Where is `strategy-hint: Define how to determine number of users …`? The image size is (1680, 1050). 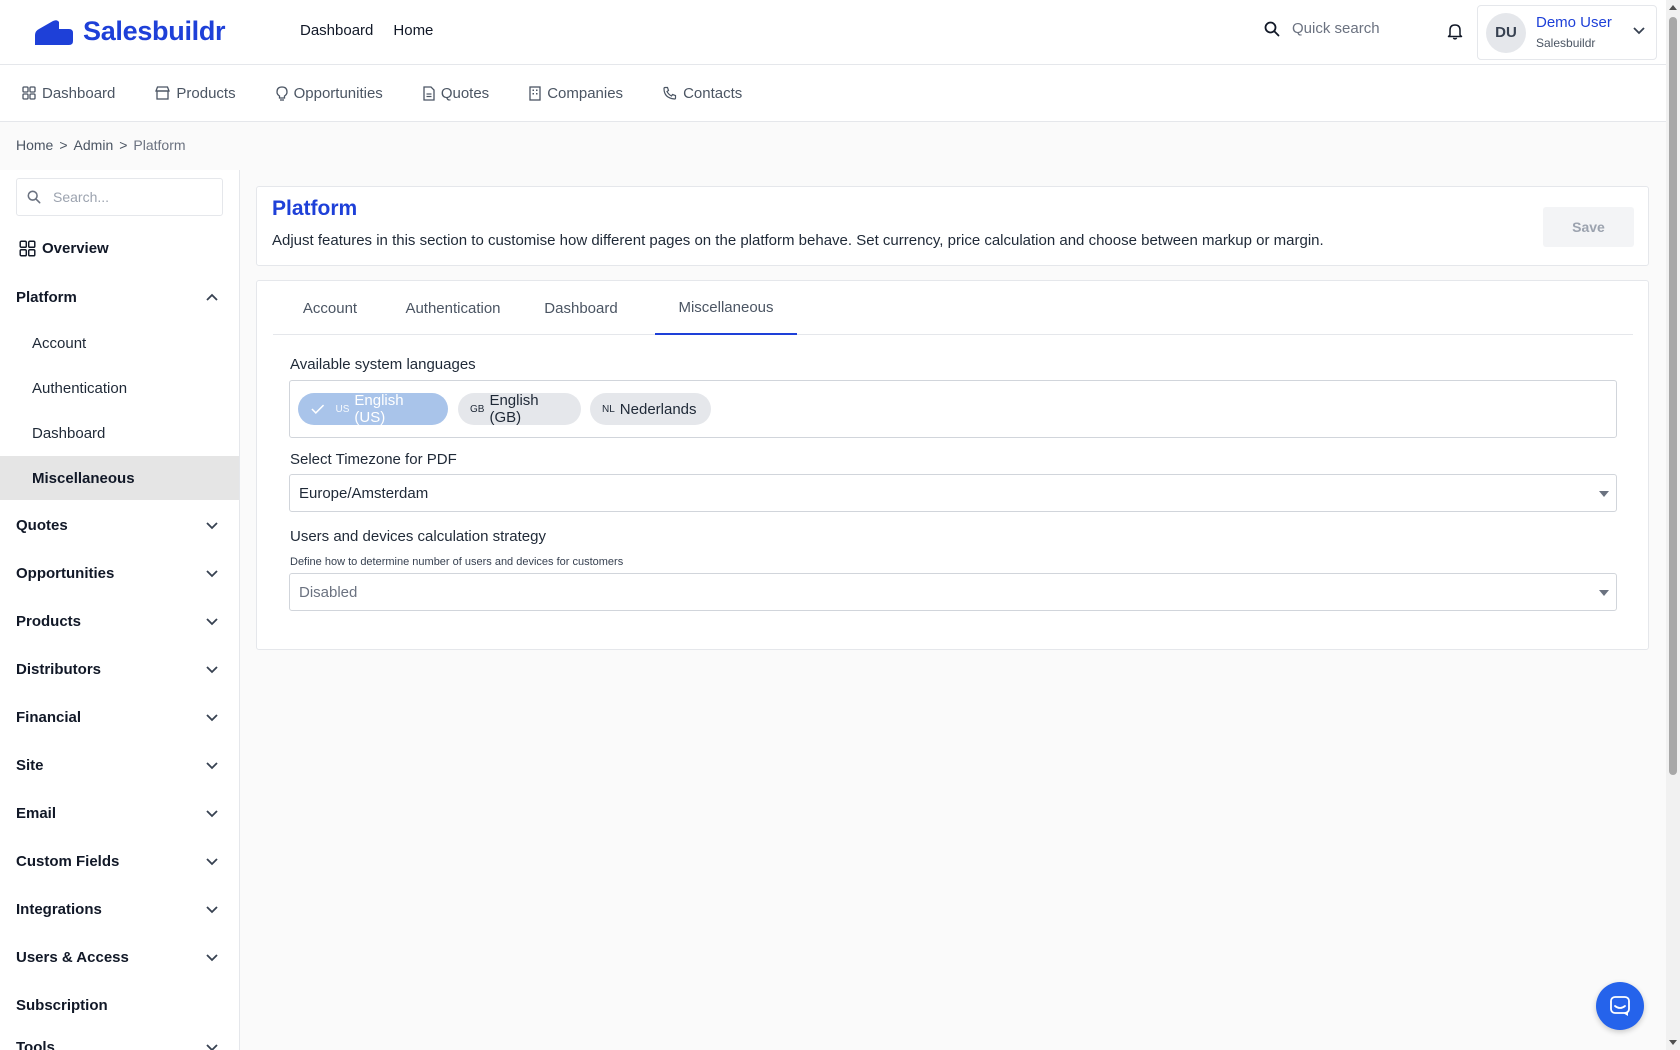 strategy-hint: Define how to determine number of users … is located at coordinates (457, 562).